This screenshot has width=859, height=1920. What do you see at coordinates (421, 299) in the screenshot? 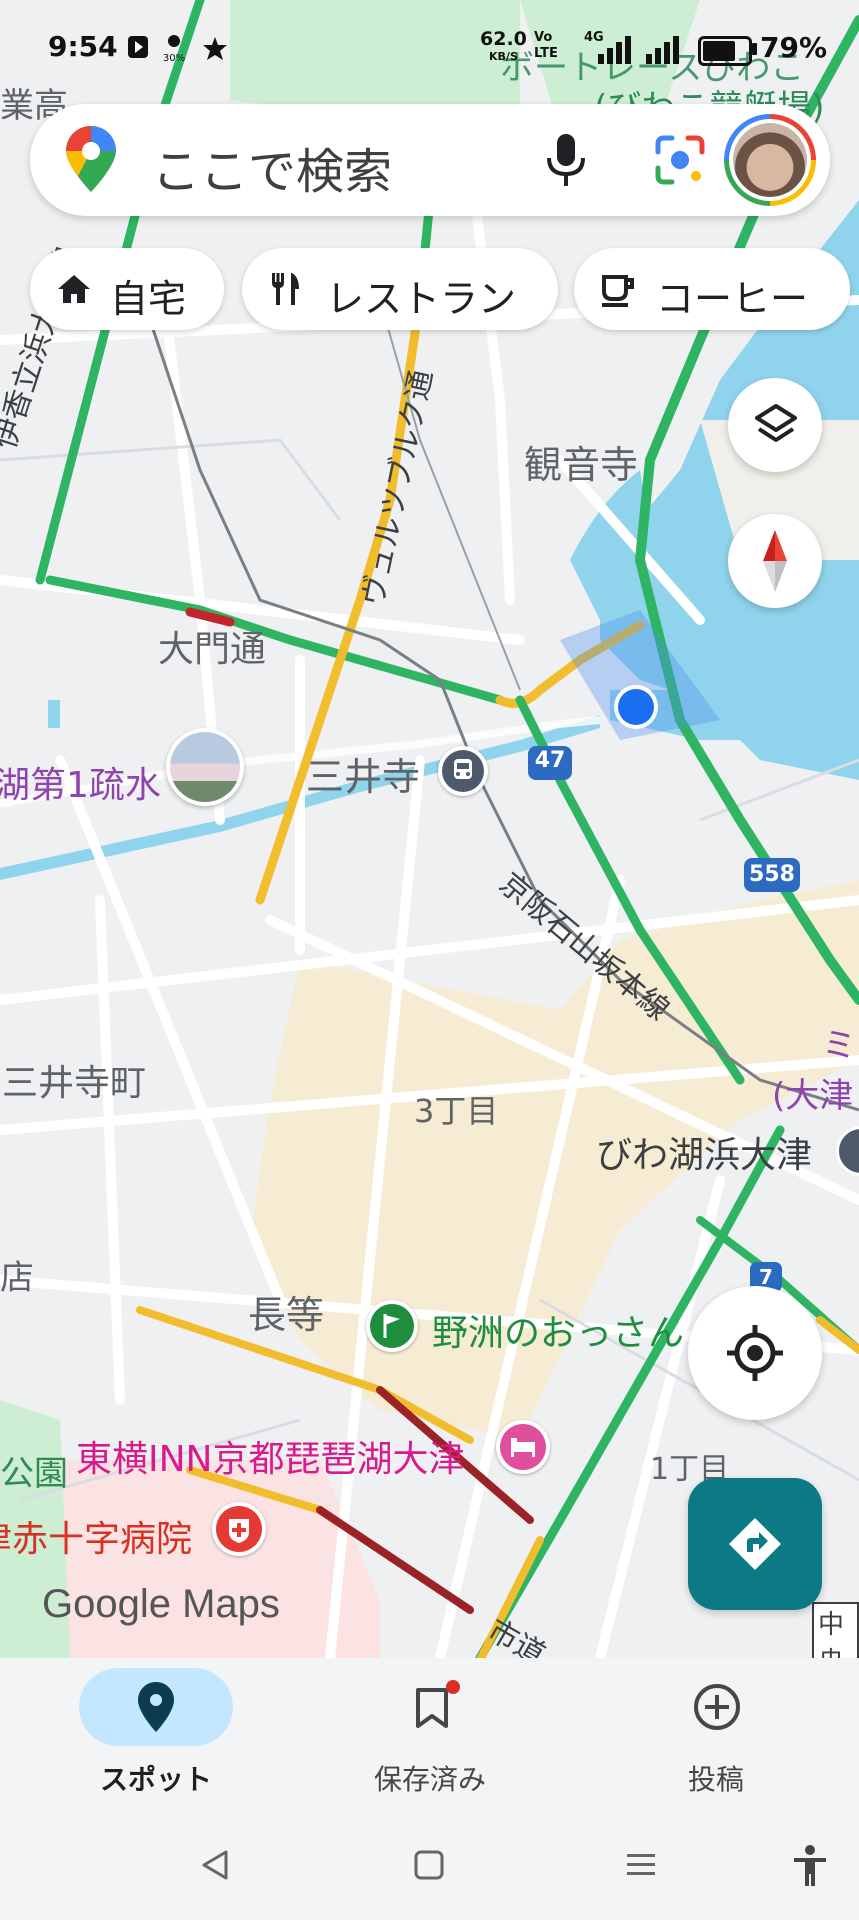
I see `chip-restaurant-label: レストラン` at bounding box center [421, 299].